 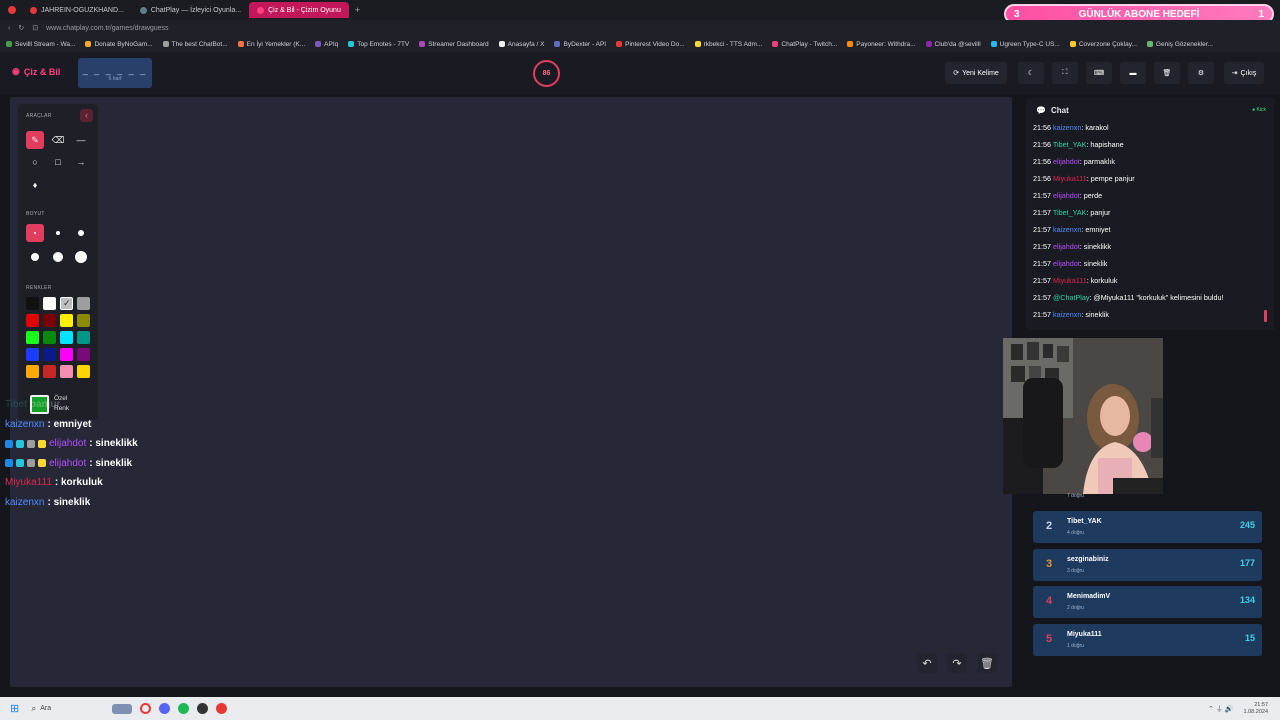 What do you see at coordinates (1201, 73) in the screenshot?
I see `settings-button: ⚙` at bounding box center [1201, 73].